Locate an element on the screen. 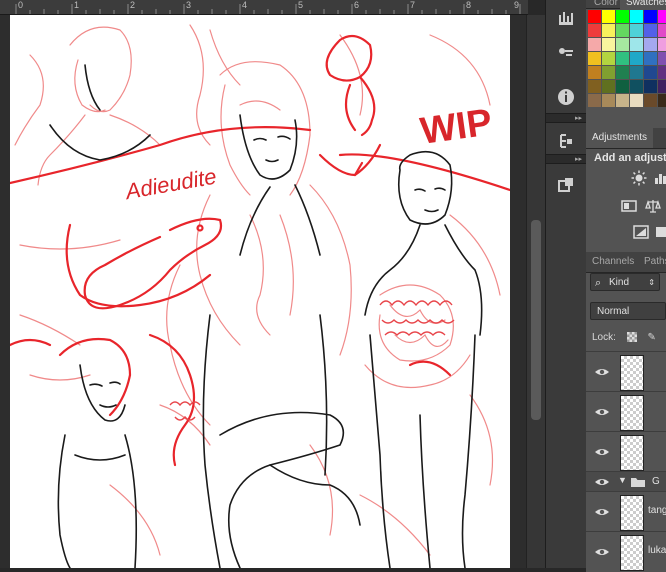 Image resolution: width=666 pixels, height=572 pixels. adjustments-heading: Add an adjustment is located at coordinates (630, 158).